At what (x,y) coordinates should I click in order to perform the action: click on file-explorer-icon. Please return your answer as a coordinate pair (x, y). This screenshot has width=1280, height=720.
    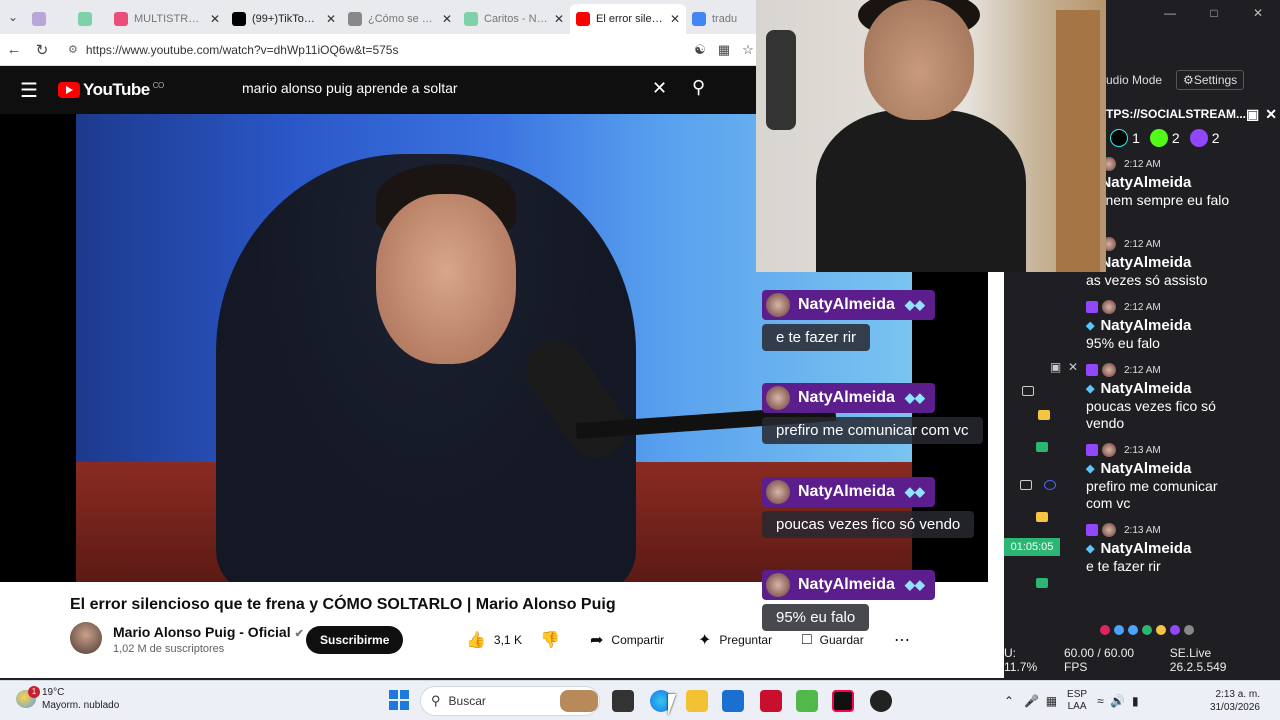
    Looking at the image, I should click on (697, 701).